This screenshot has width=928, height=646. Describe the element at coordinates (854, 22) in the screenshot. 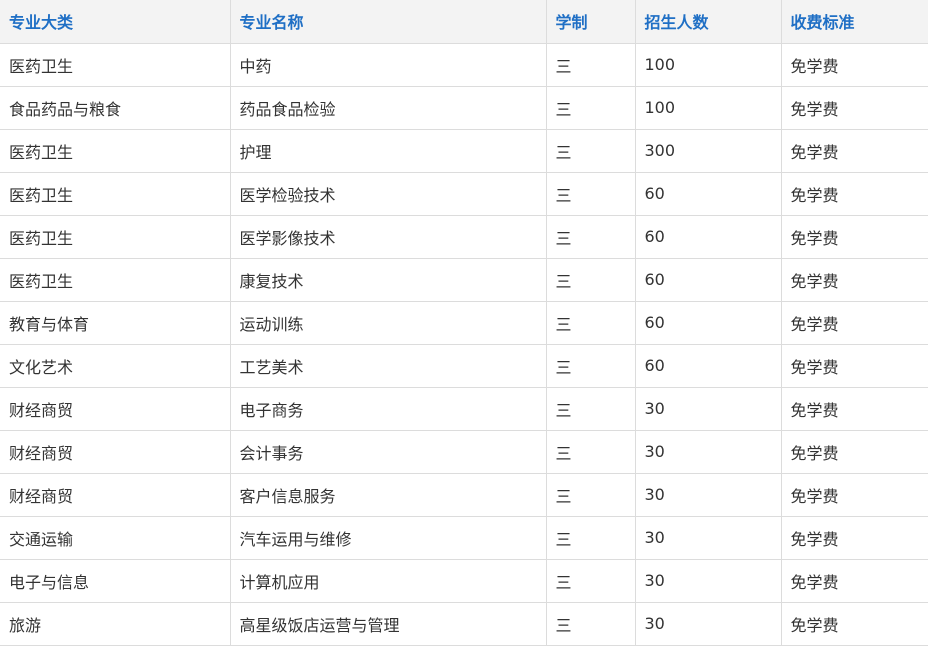

I see `header-fee: 收费标准` at that location.